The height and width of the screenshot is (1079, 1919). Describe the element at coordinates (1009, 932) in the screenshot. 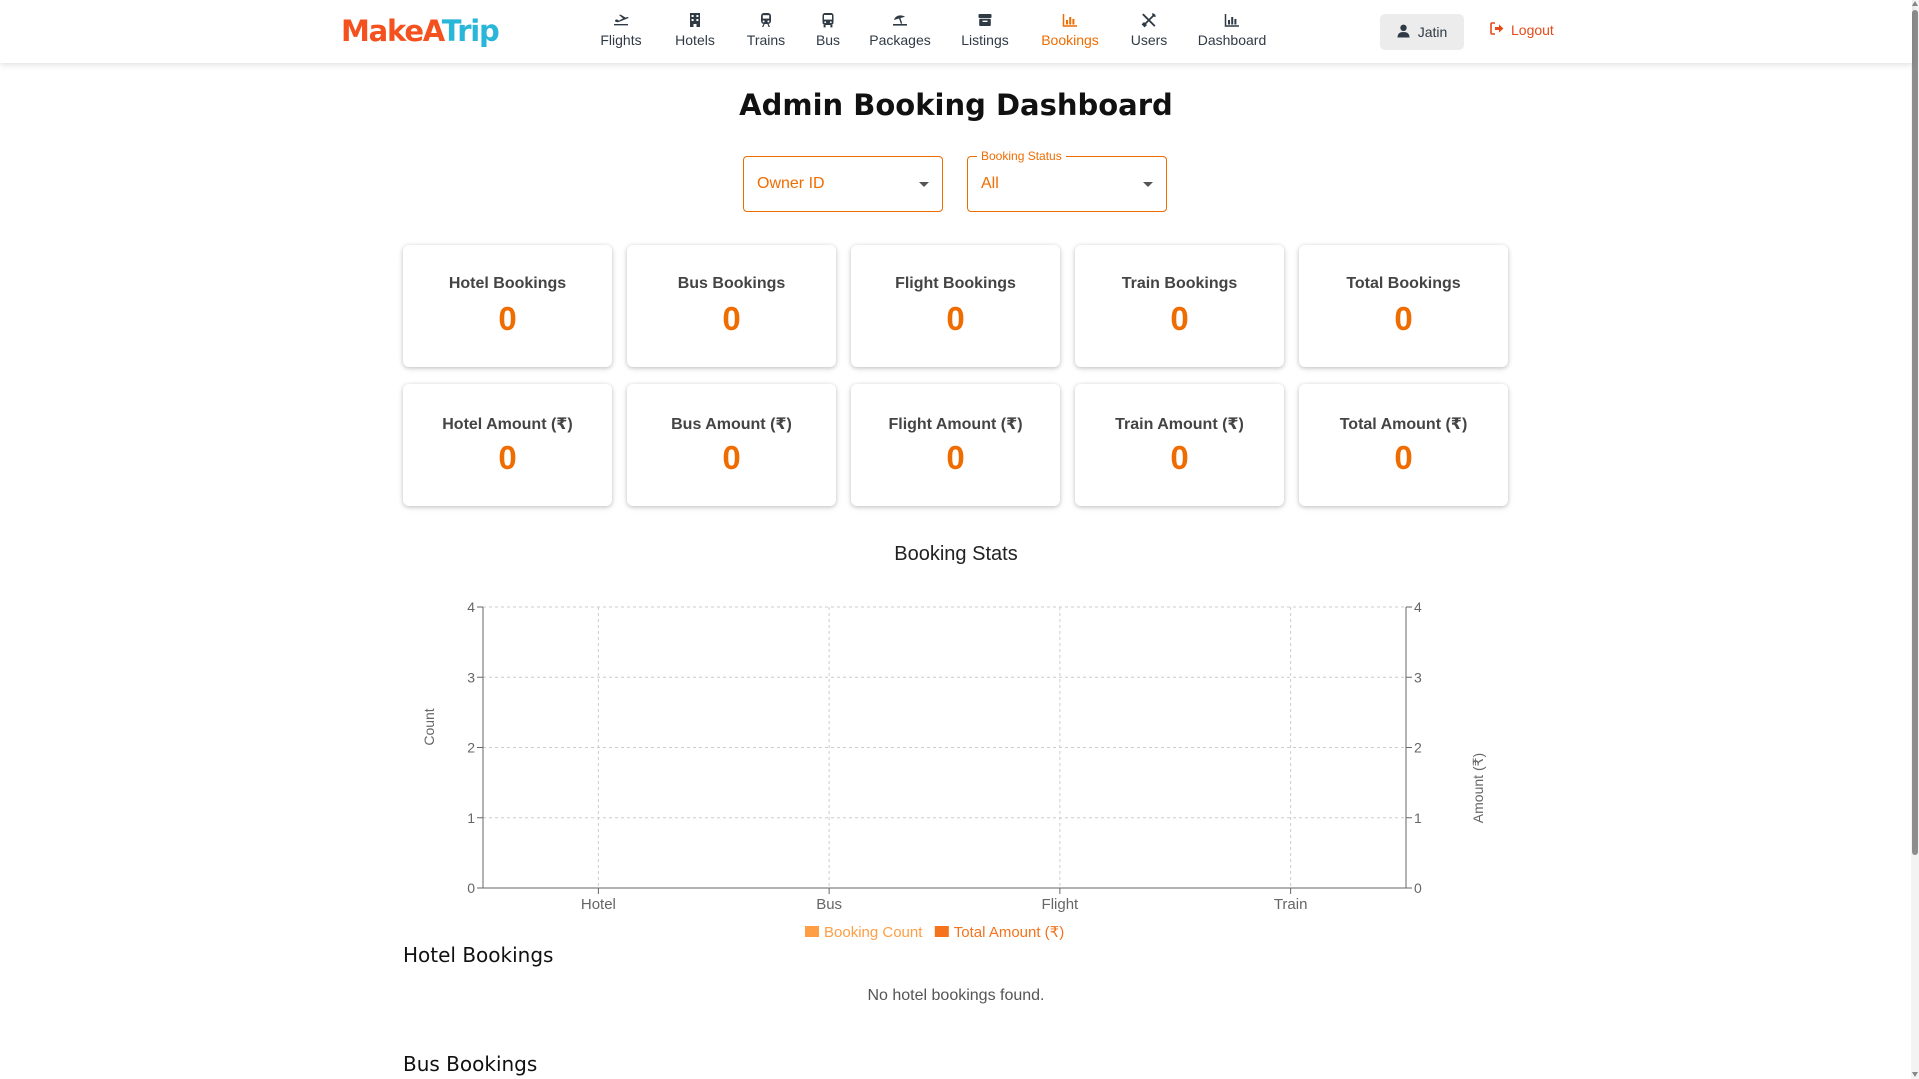

I see `legend-label: Total Amount (₹)` at that location.